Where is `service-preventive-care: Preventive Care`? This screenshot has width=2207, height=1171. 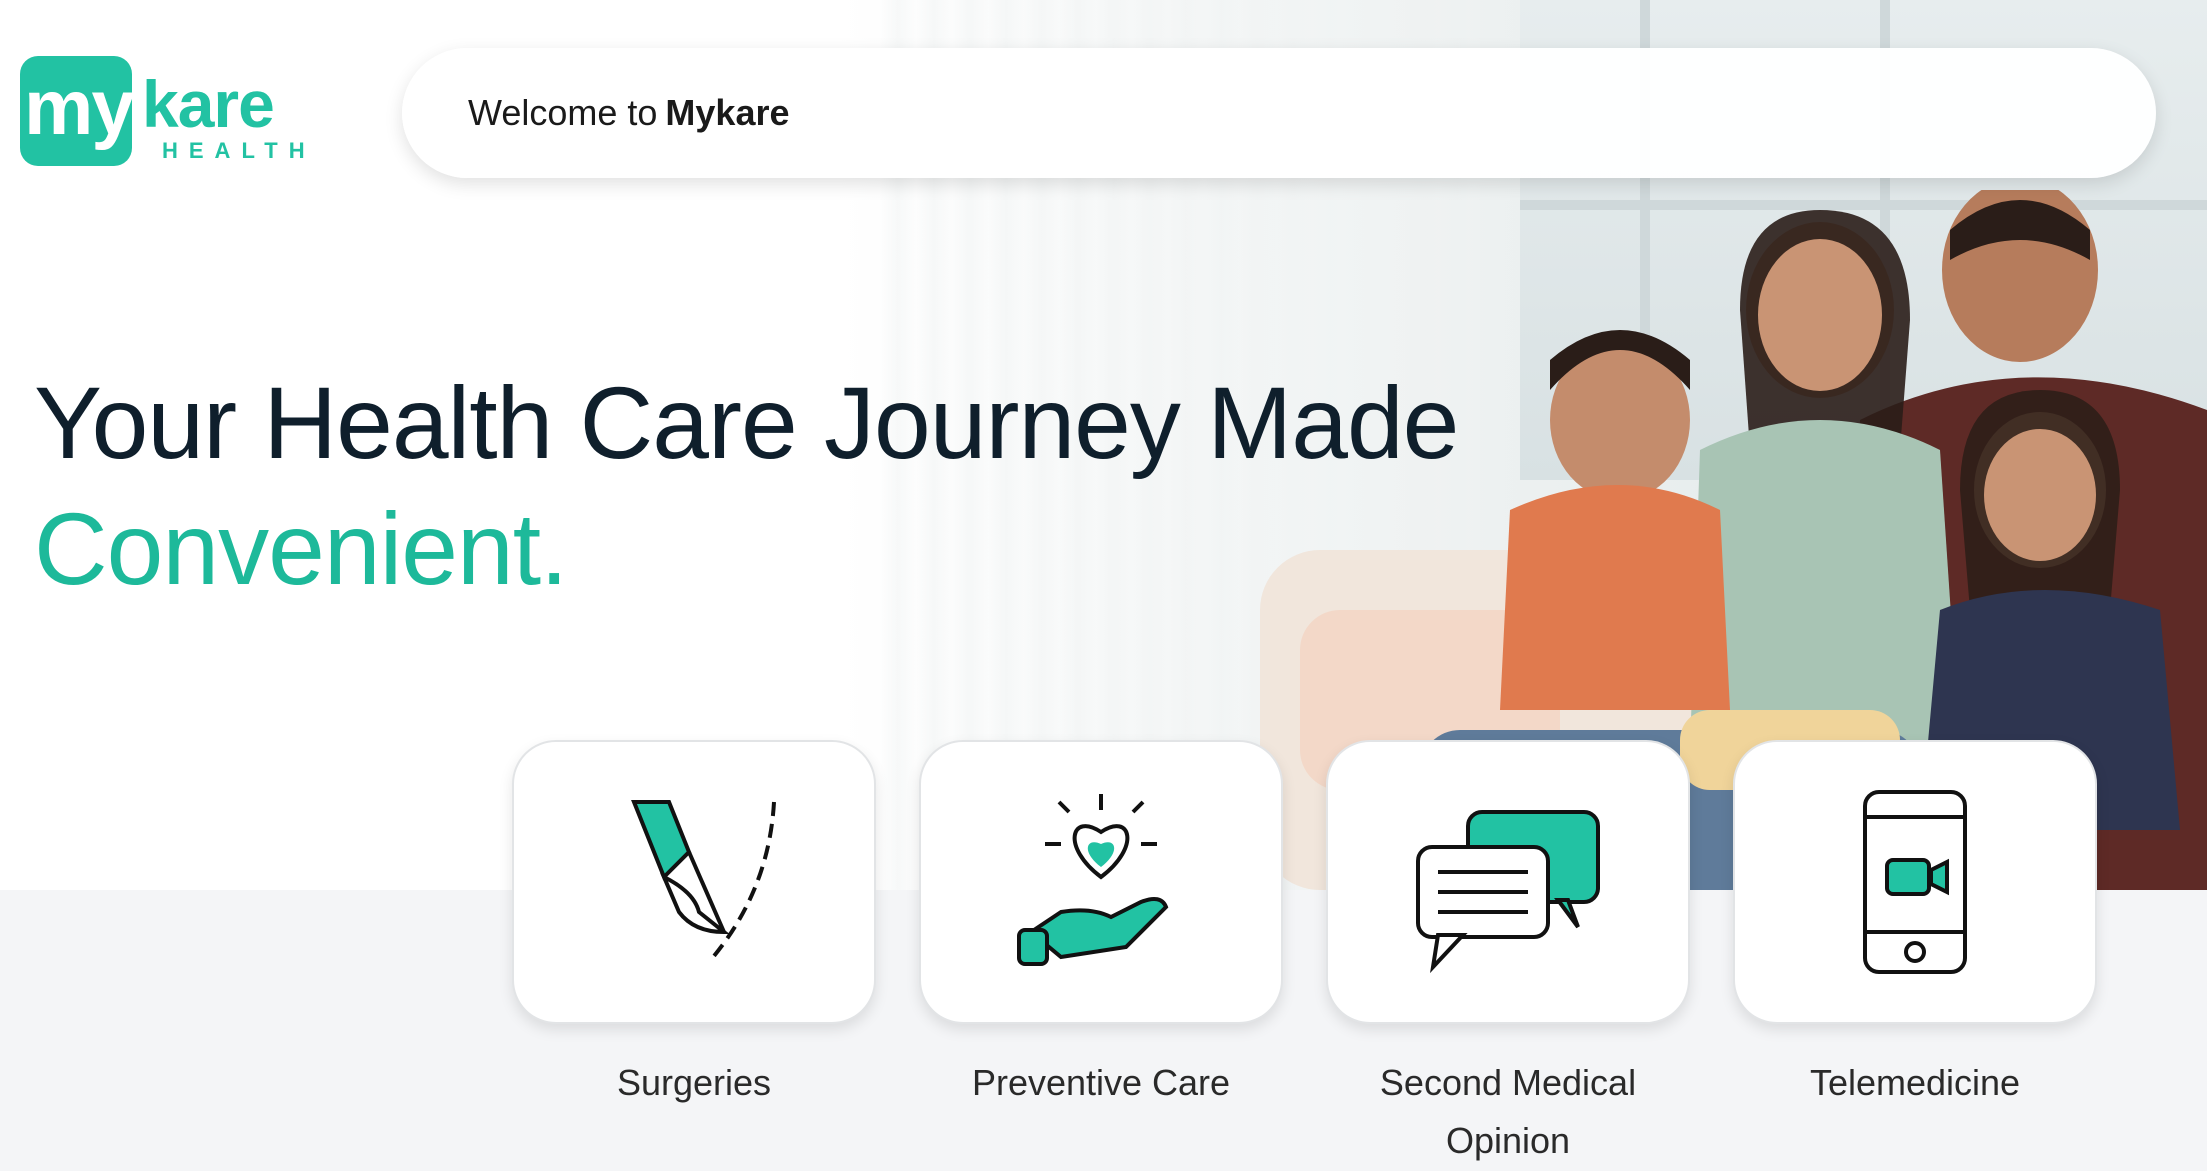
service-preventive-care: Preventive Care is located at coordinates (1101, 926).